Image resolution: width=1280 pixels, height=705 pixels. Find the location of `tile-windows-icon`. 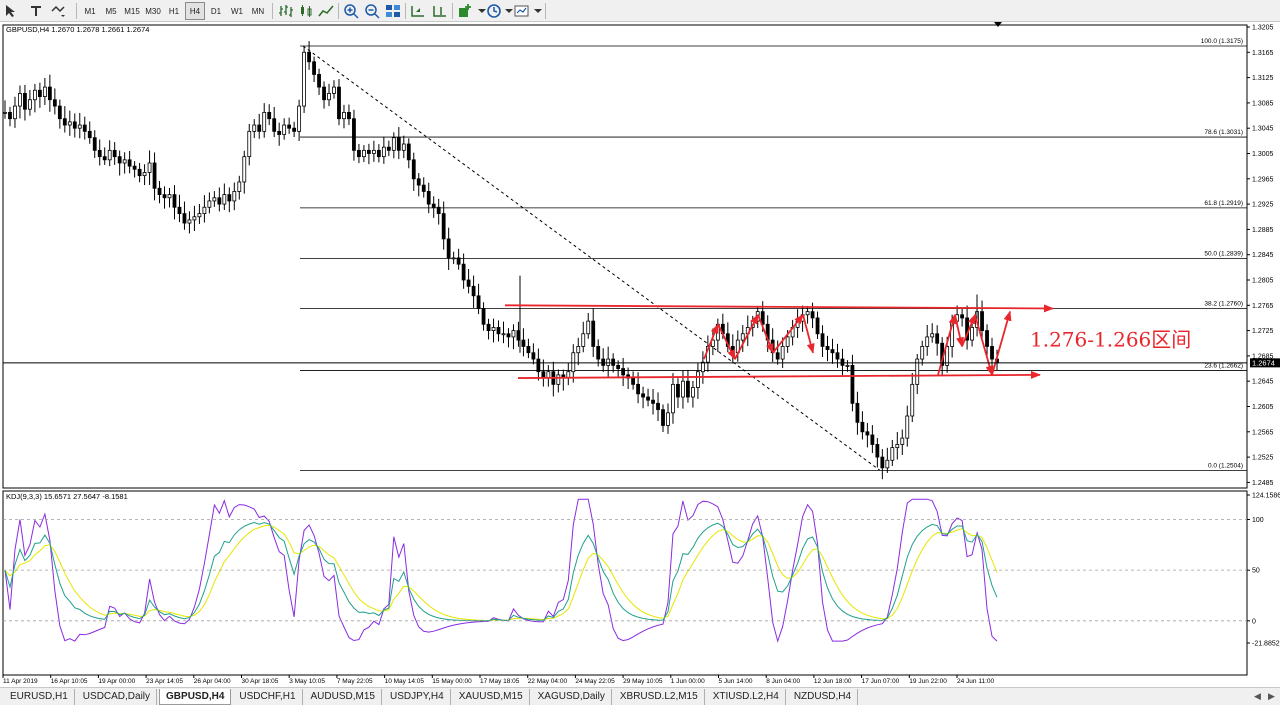

tile-windows-icon is located at coordinates (393, 11).